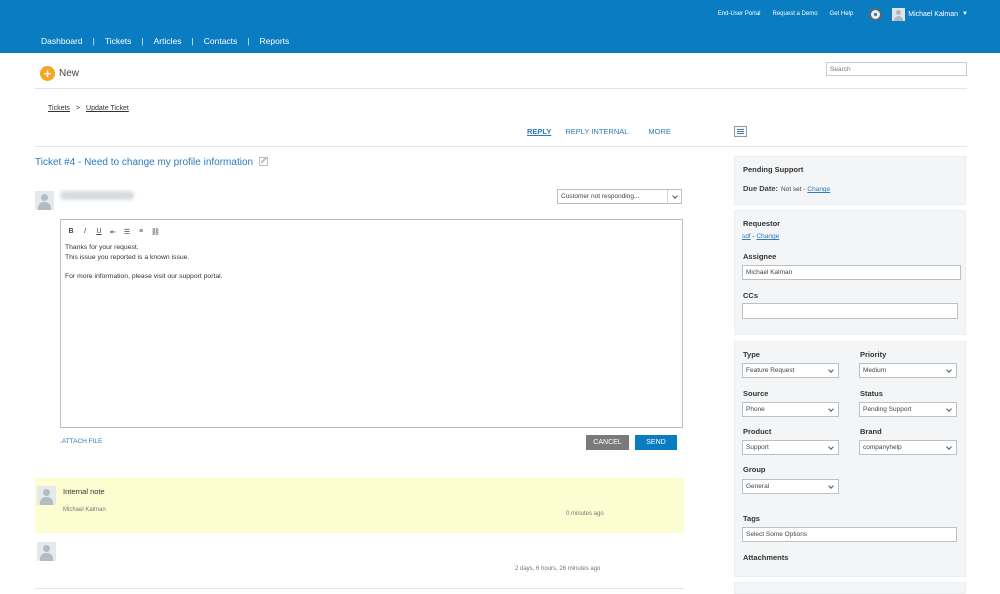  Describe the element at coordinates (740, 131) in the screenshot. I see `list-view-icon` at that location.